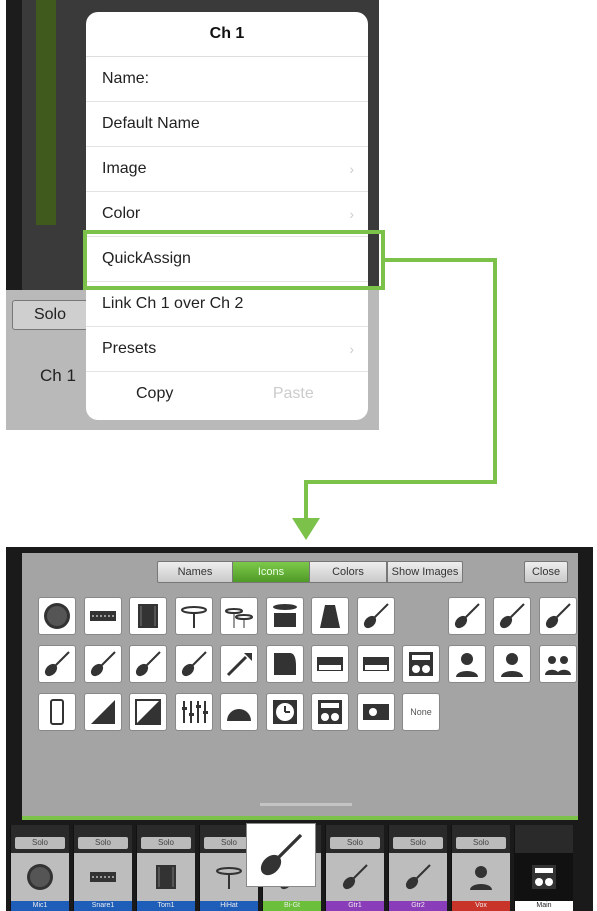  Describe the element at coordinates (151, 123) in the screenshot. I see `menu-item-label: Default Name` at that location.